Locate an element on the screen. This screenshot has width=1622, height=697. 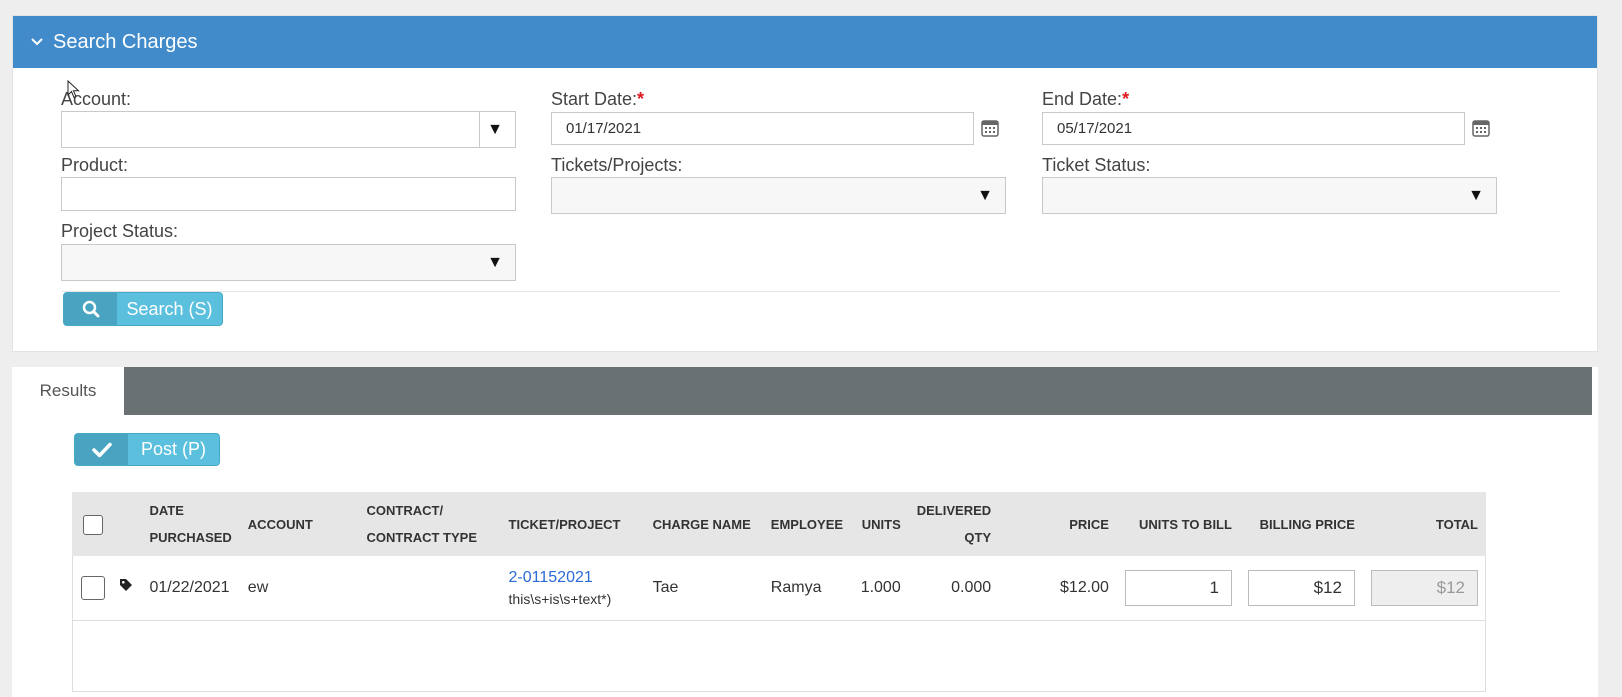
billing-price-cell: $12 is located at coordinates (1301, 588).